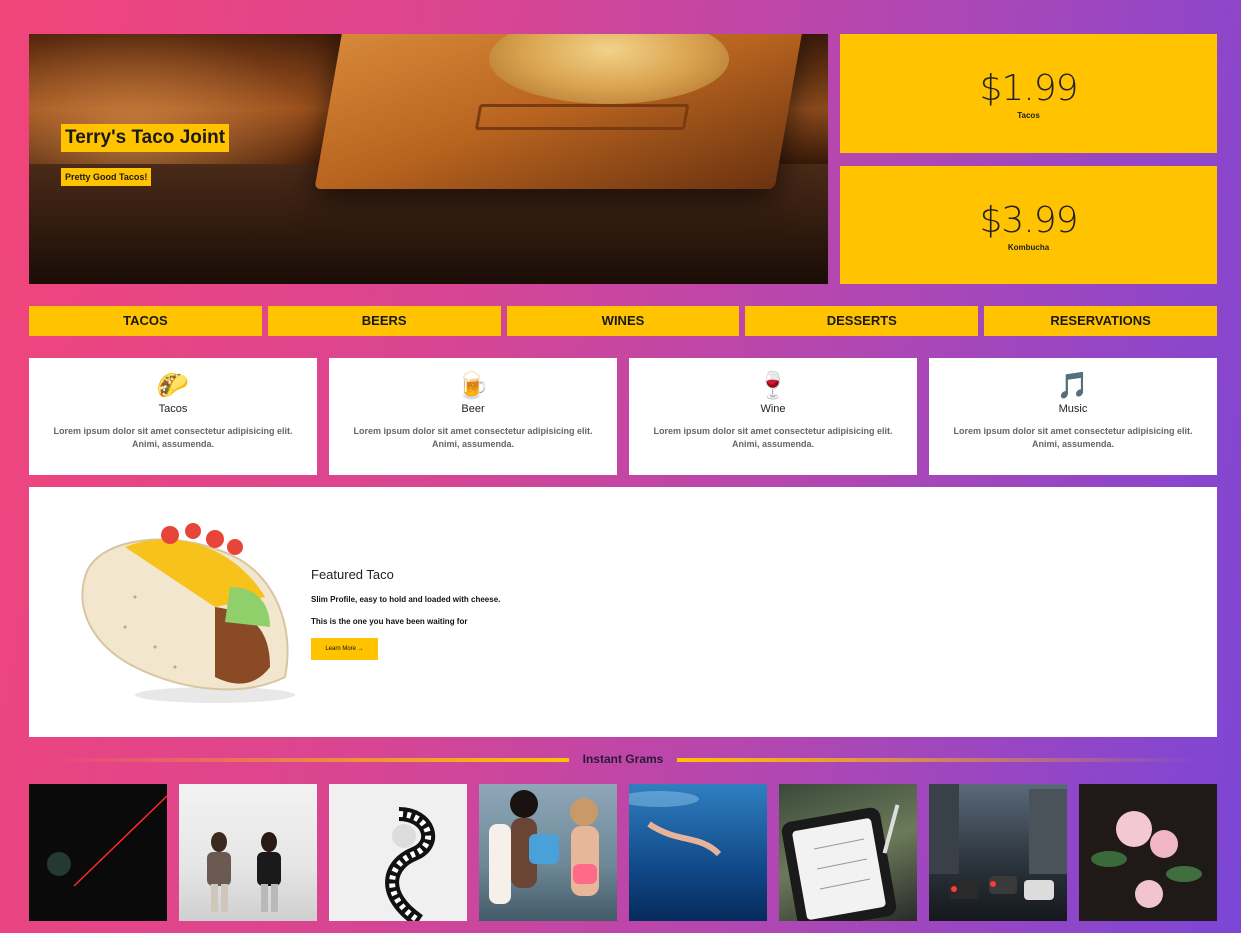 The height and width of the screenshot is (933, 1241). Describe the element at coordinates (410, 864) in the screenshot. I see `spiral-staircase` at that location.